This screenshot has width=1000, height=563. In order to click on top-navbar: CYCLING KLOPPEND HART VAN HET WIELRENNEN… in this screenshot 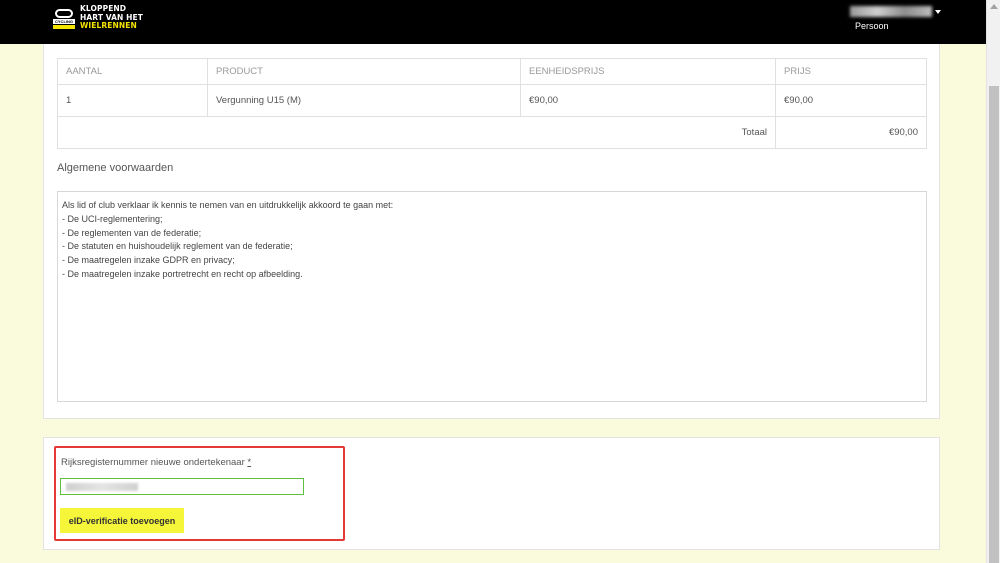, I will do `click(493, 22)`.